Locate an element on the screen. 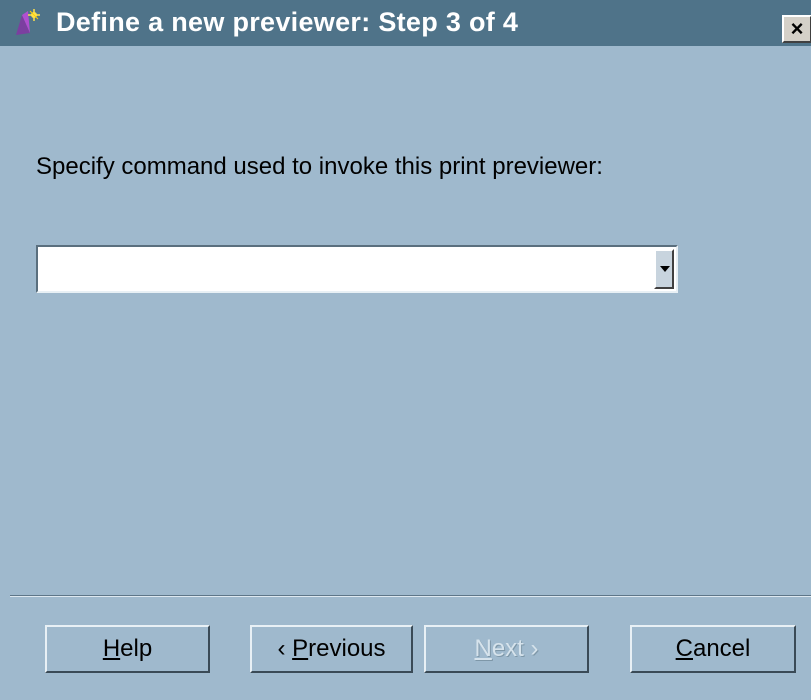  command-combobox is located at coordinates (357, 269).